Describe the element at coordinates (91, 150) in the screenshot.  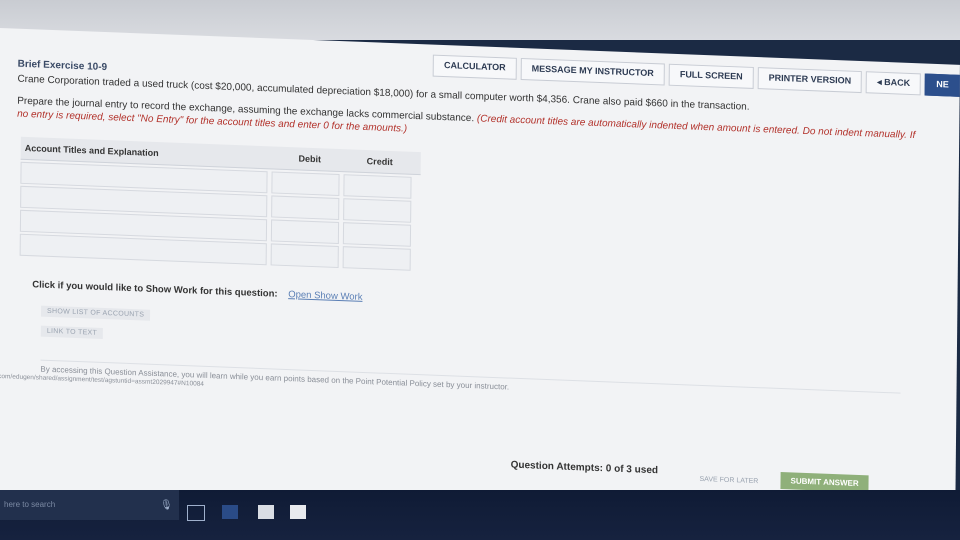
I see `column-header-account: Account Titles and Explanation` at that location.